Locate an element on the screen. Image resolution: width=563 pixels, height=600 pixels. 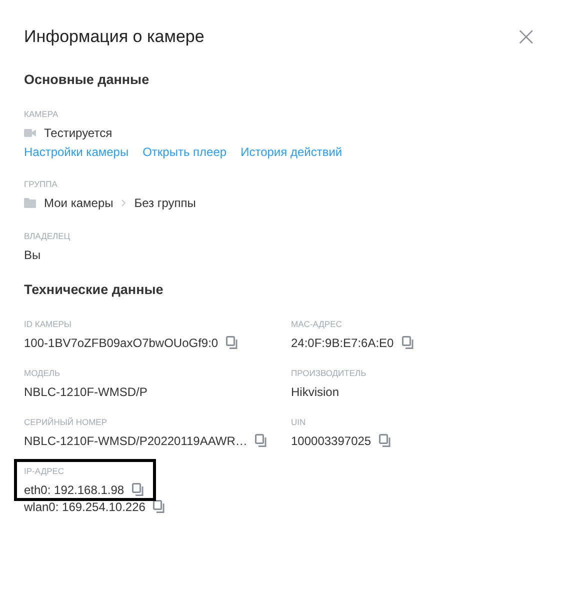
field-value: NBLC-1210F-WMSD/P is located at coordinates (86, 391).